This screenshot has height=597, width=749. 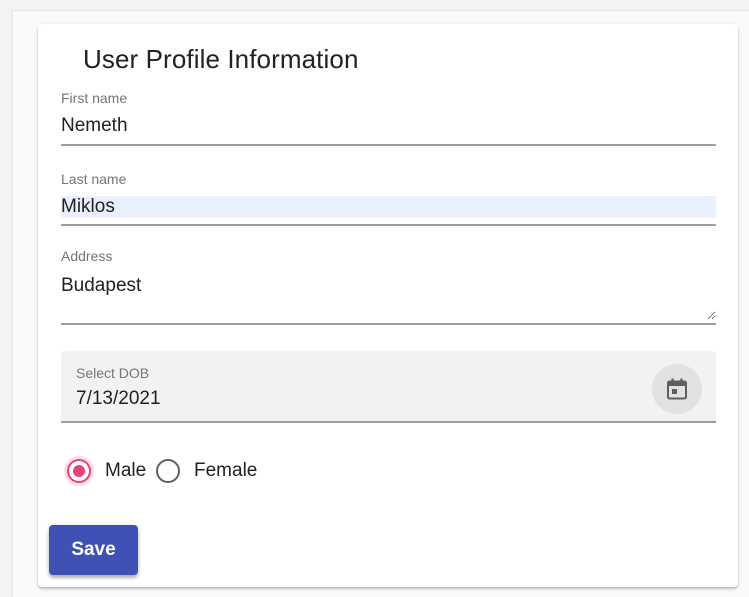 I want to click on dob-input, so click(x=356, y=399).